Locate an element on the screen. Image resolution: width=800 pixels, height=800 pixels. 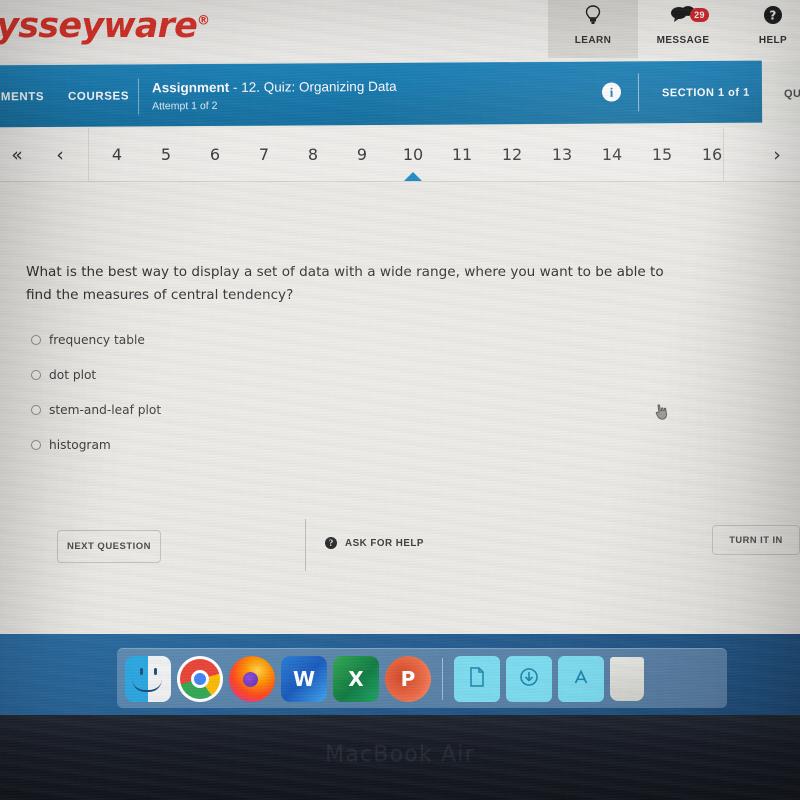
pagination-item-6: 6 is located at coordinates (215, 155).